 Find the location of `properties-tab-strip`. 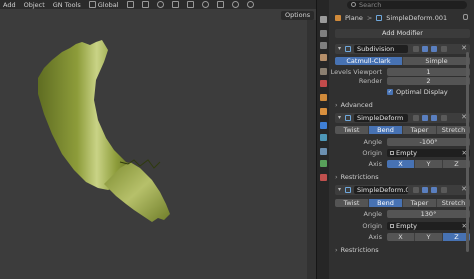

properties-tab-strip is located at coordinates (322, 139).